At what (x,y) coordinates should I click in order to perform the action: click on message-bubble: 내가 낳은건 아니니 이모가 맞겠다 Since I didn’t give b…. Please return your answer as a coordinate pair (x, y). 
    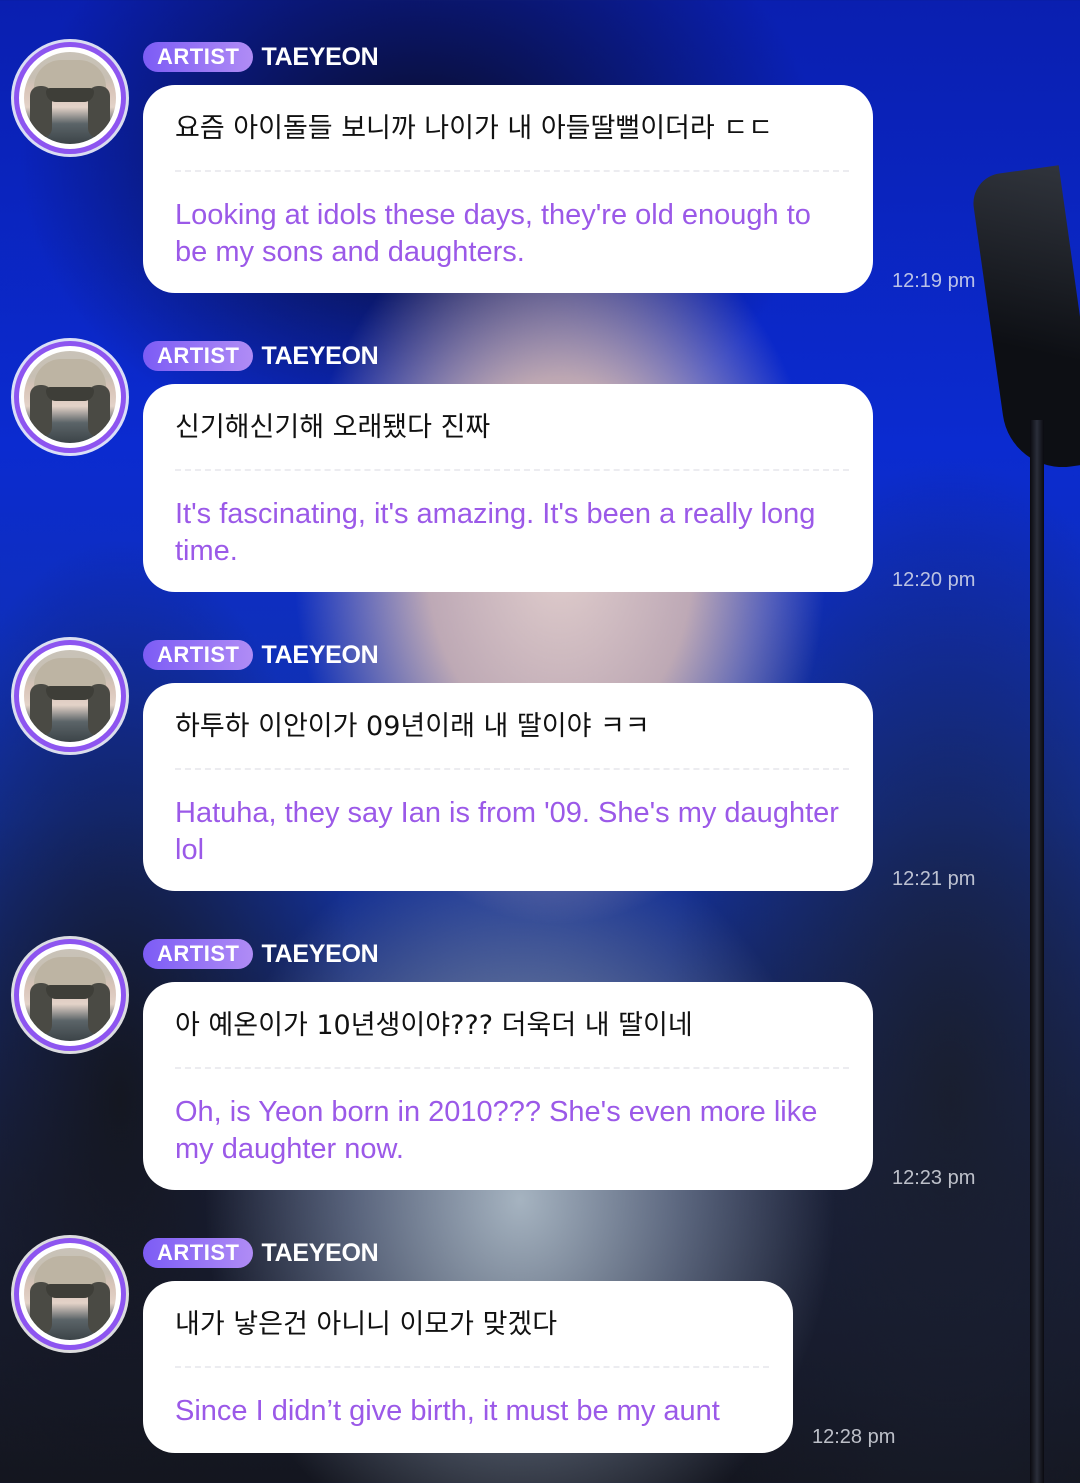
    Looking at the image, I should click on (468, 1367).